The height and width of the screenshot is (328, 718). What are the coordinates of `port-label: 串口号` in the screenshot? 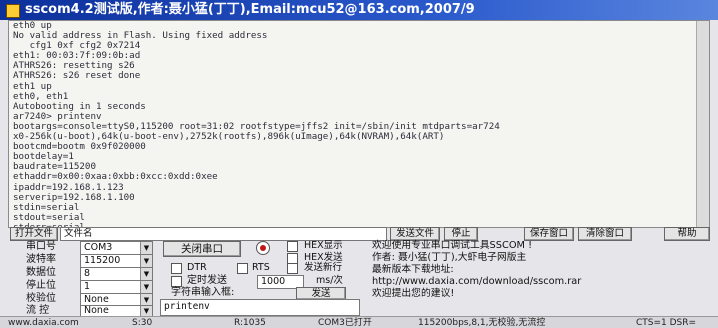 It's located at (41, 246).